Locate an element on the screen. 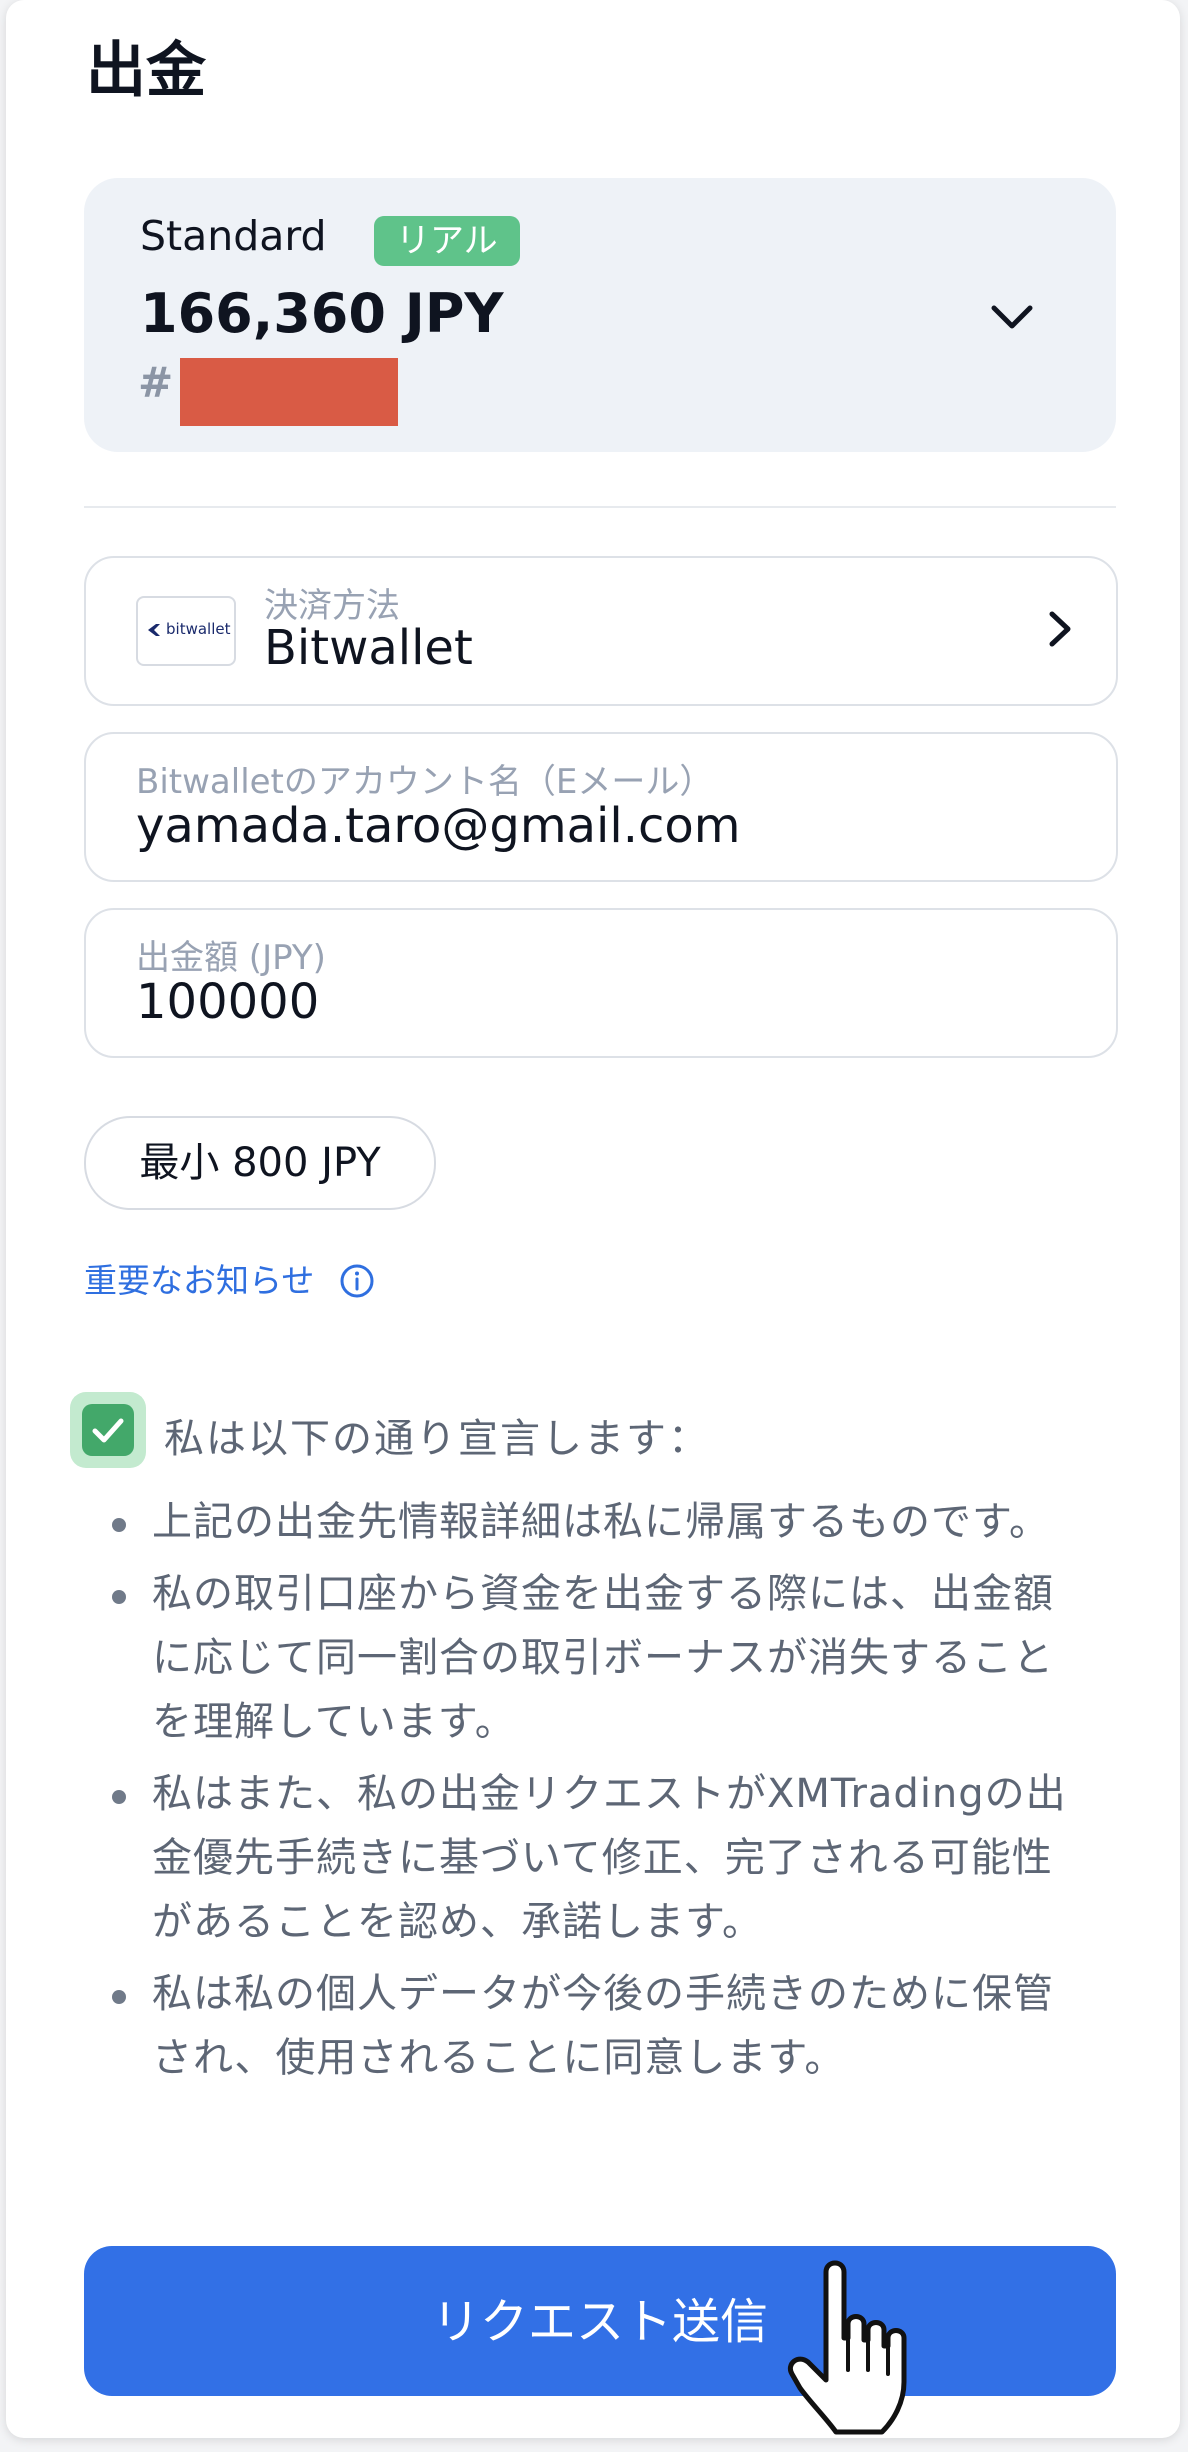  logo-text: bitwallet is located at coordinates (198, 629).